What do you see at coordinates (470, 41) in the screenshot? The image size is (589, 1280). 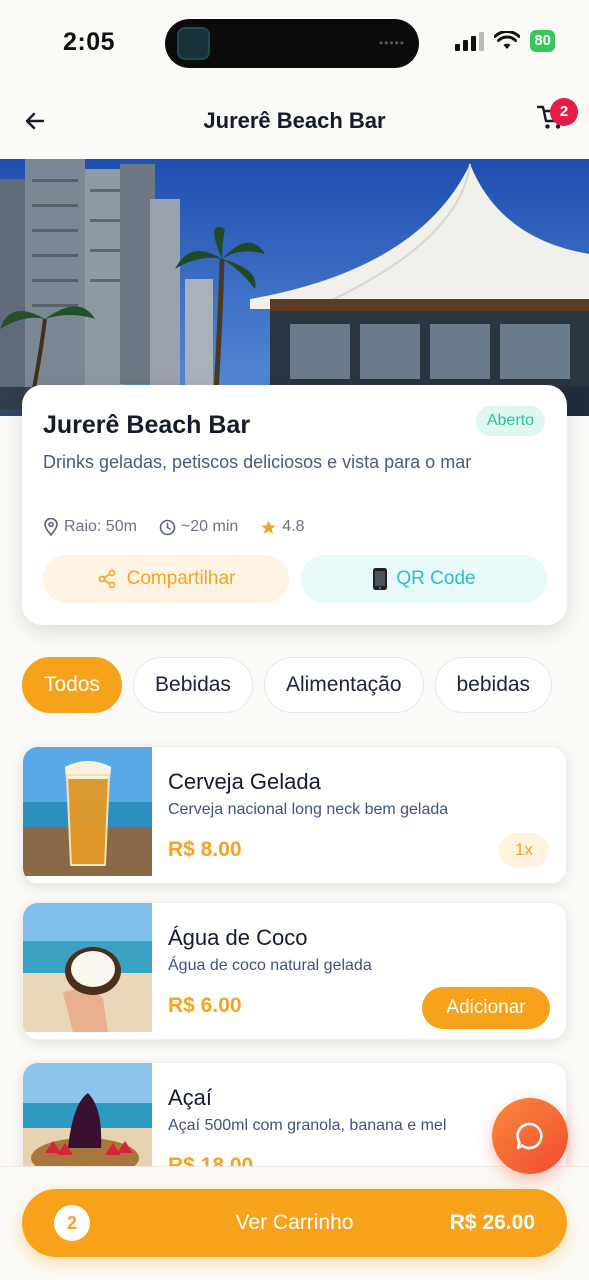 I see `signal-icon` at bounding box center [470, 41].